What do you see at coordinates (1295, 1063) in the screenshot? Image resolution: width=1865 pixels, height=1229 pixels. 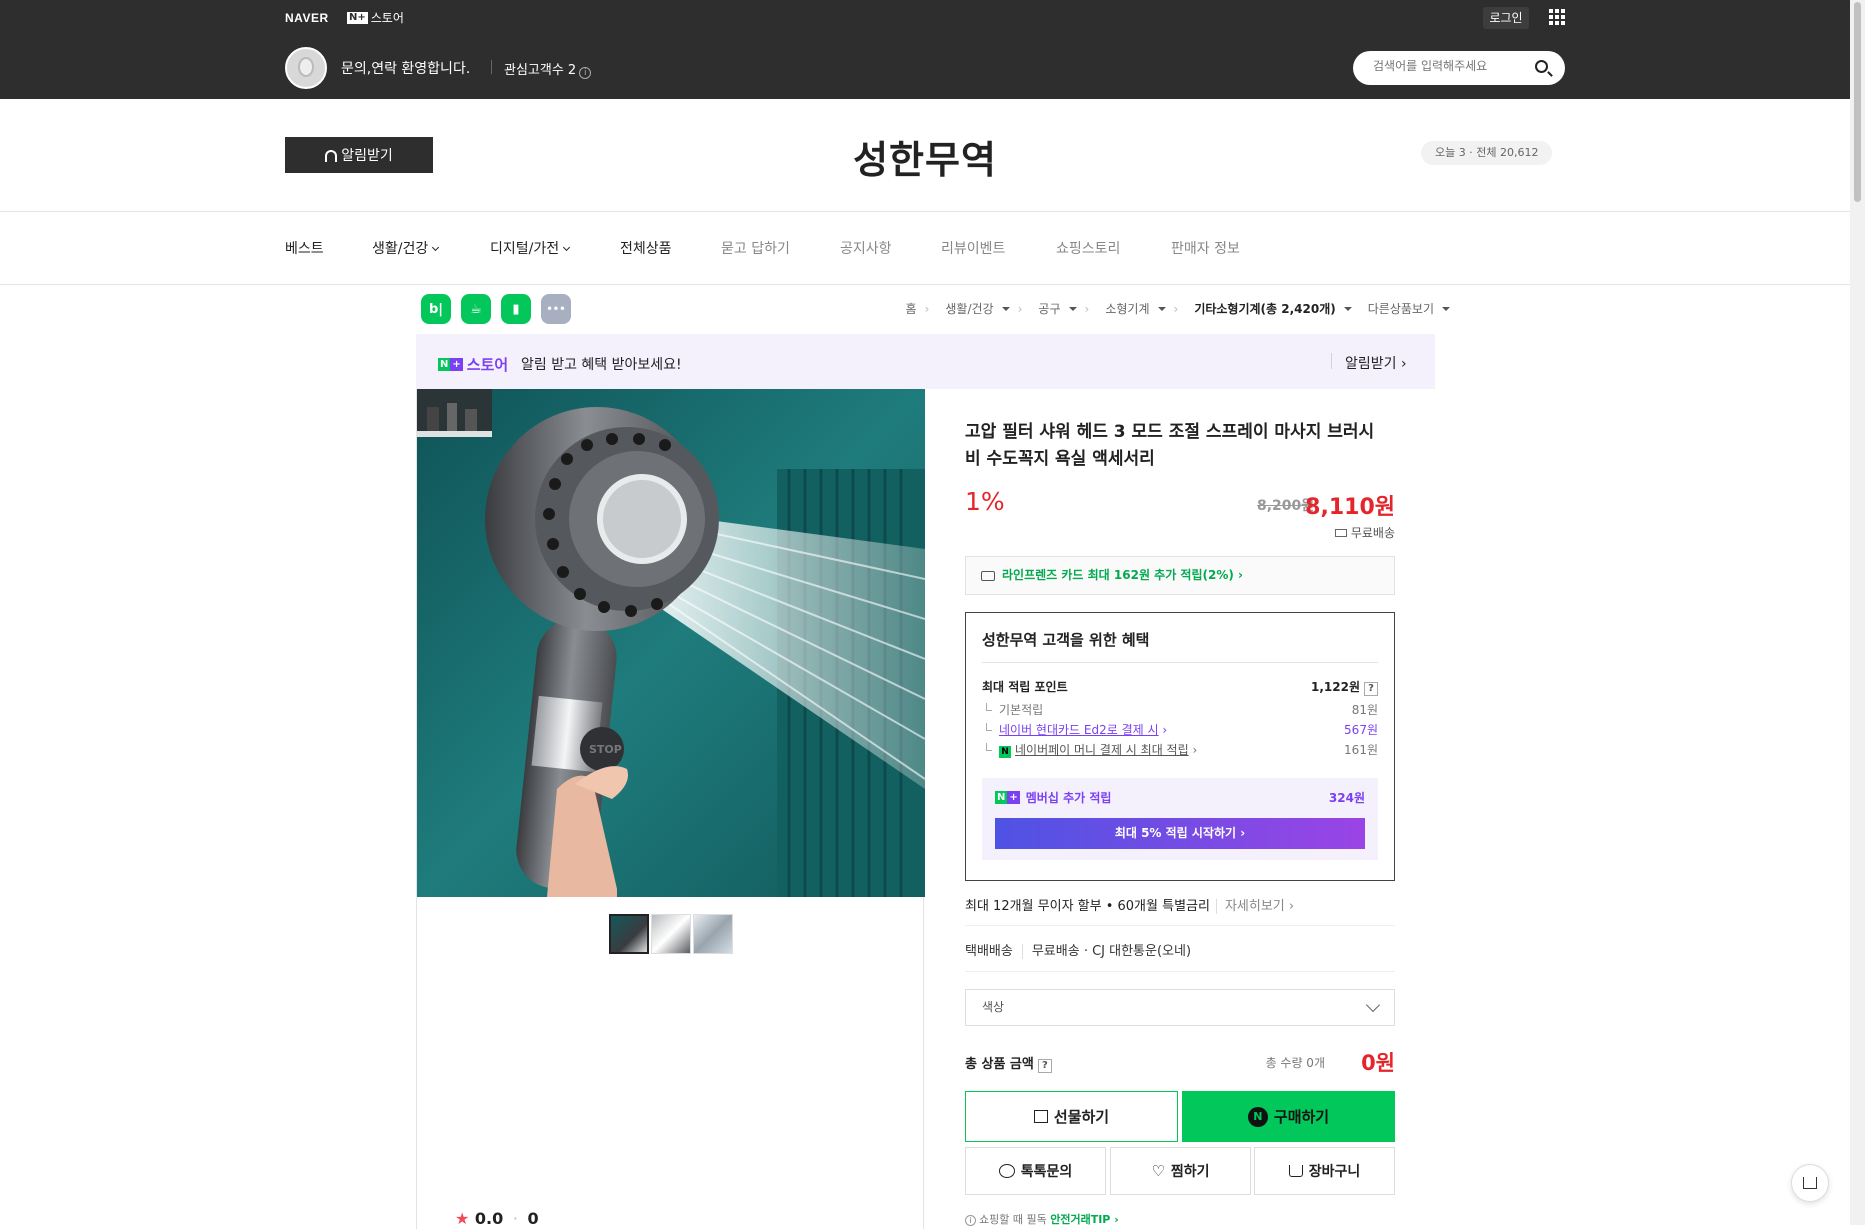 I see `total-quantity: 총 수량 0개` at bounding box center [1295, 1063].